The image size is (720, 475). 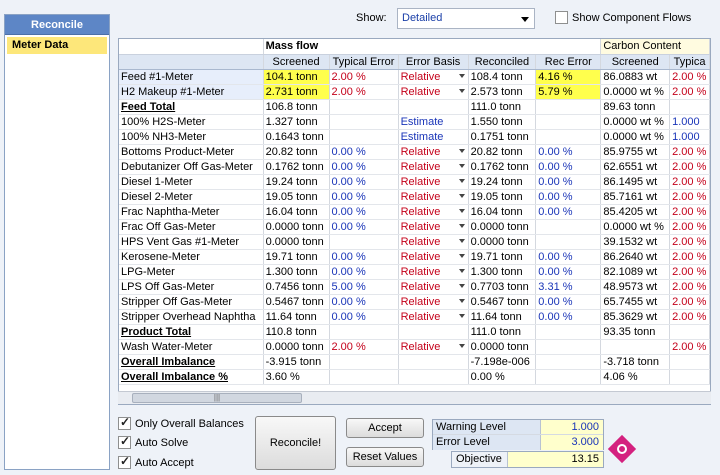 What do you see at coordinates (568, 92) in the screenshot?
I see `rec-error-cell: 5.79 %` at bounding box center [568, 92].